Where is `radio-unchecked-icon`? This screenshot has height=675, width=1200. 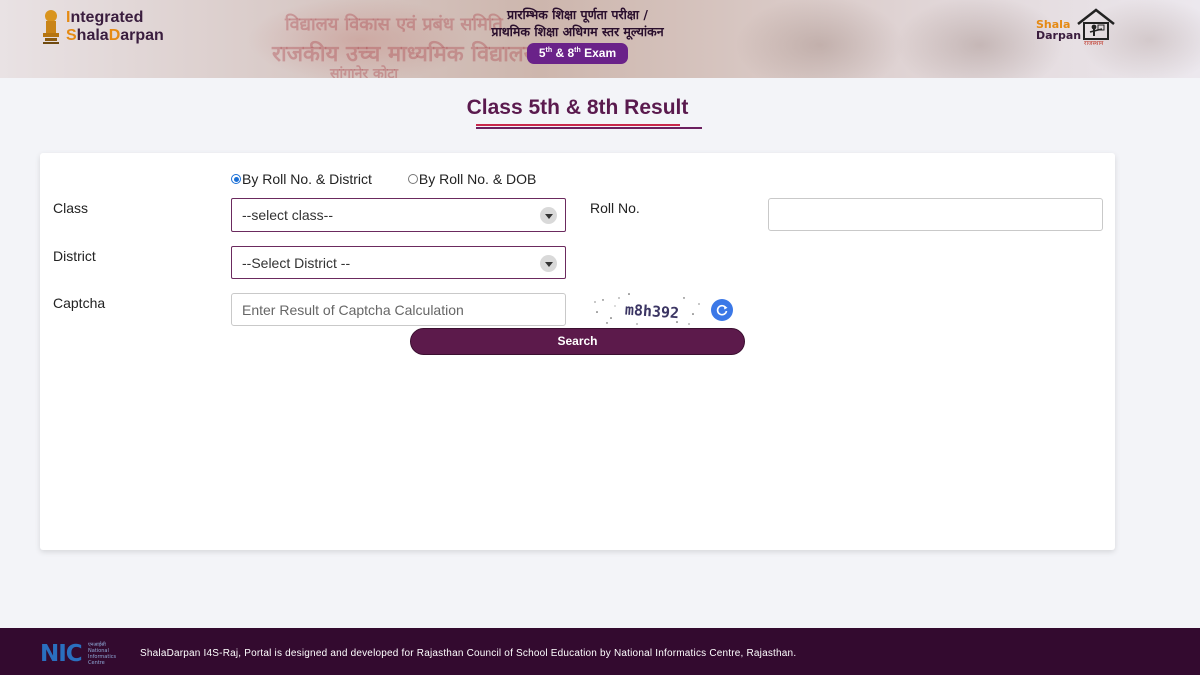
radio-unchecked-icon is located at coordinates (412, 179).